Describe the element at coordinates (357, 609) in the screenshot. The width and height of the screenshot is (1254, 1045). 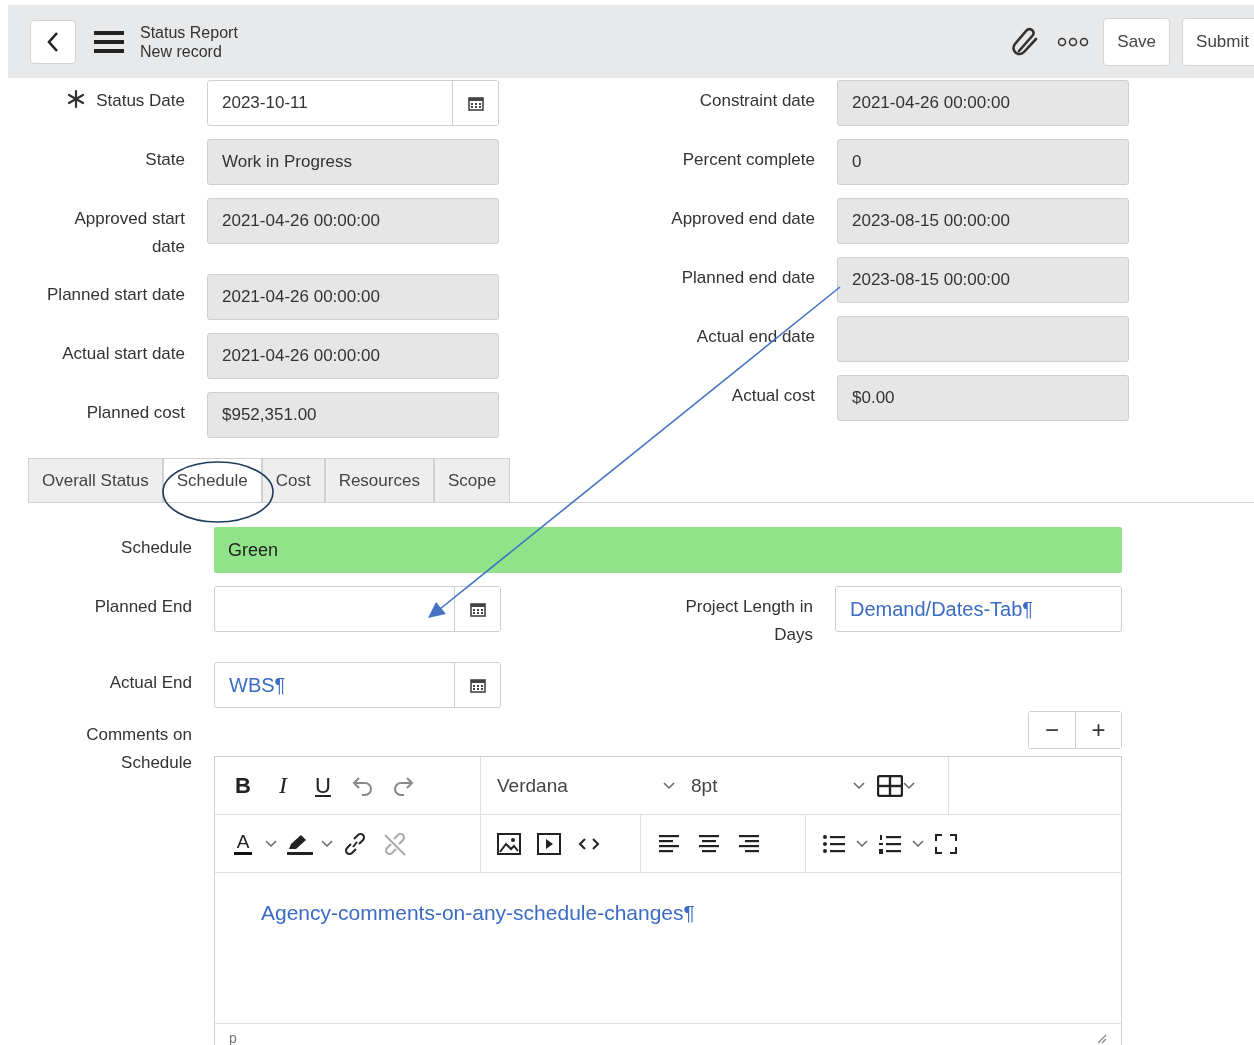
I see `date-field` at that location.